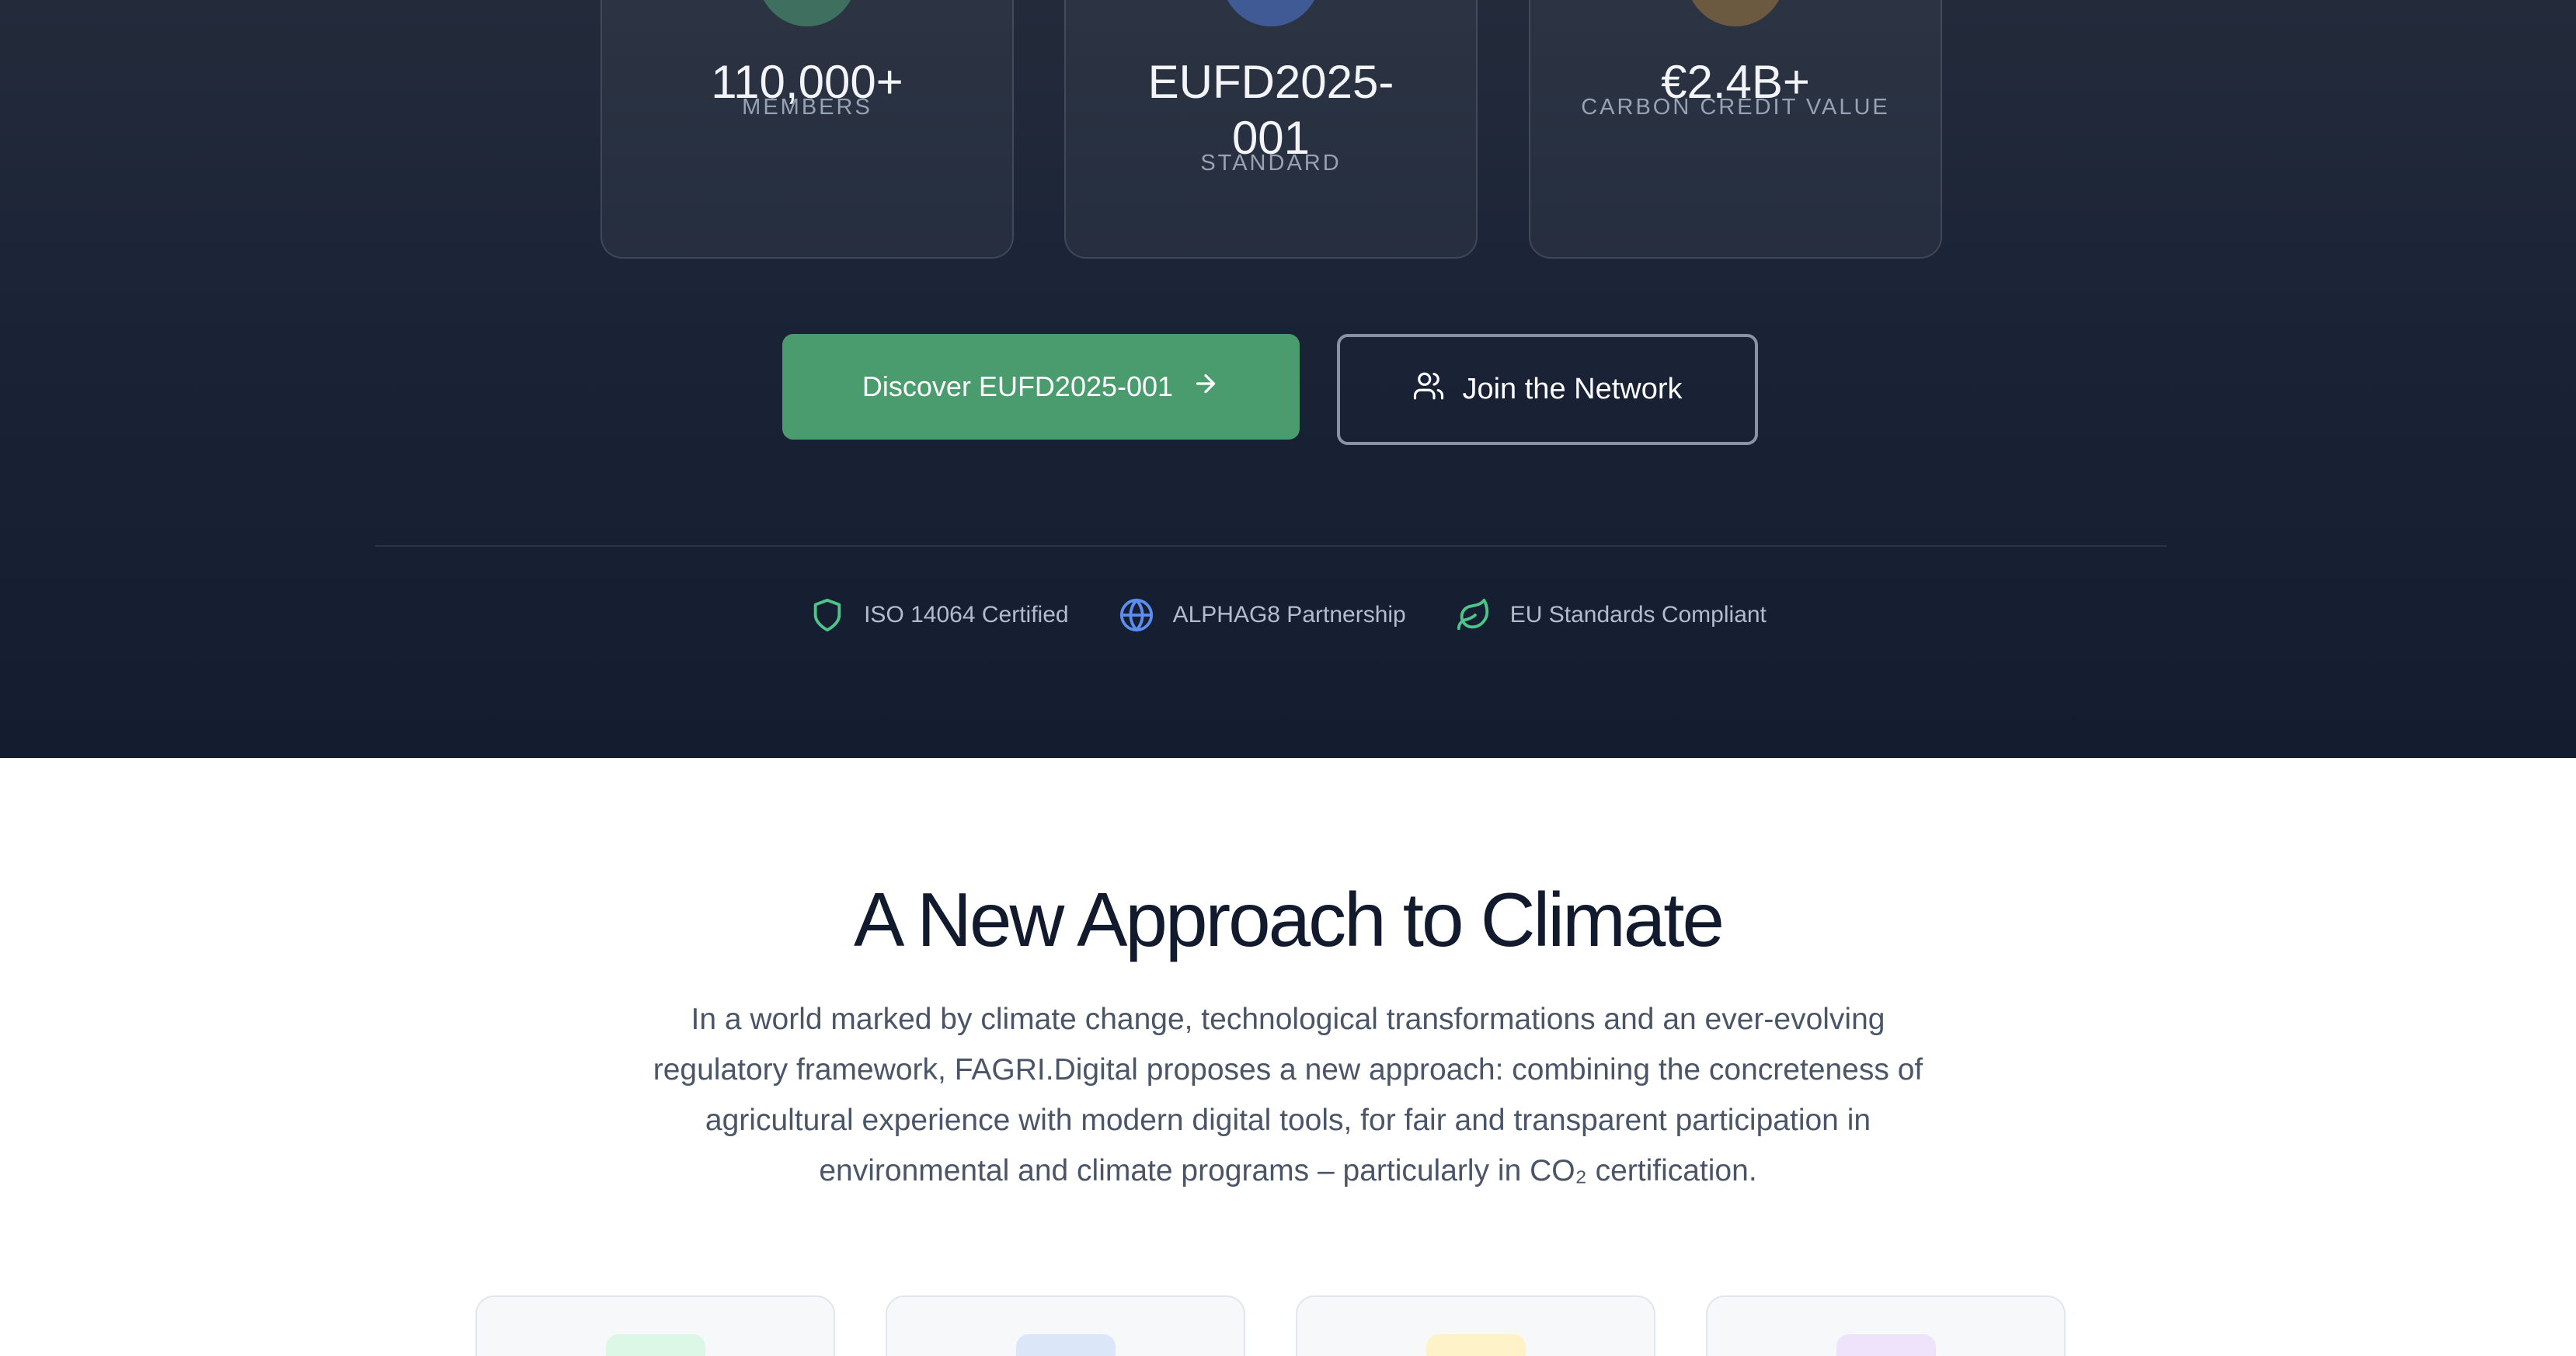  Describe the element at coordinates (1638, 615) in the screenshot. I see `badge-label: EU Standards Compliant` at that location.